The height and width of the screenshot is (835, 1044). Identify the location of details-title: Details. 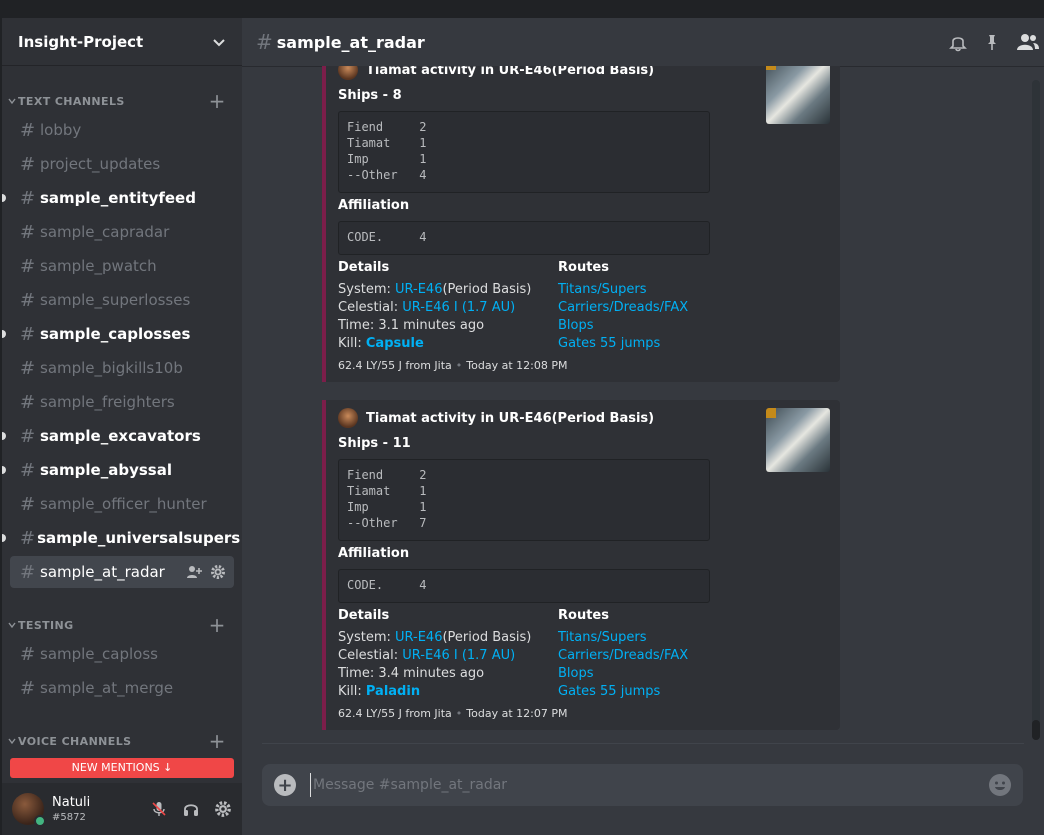
(364, 615).